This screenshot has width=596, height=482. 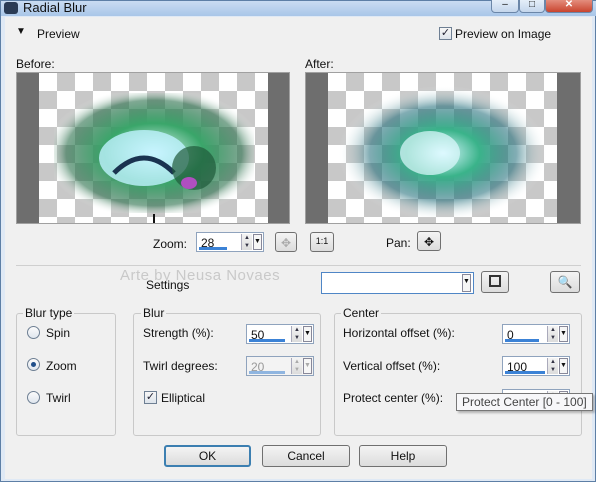 I want to click on vertical-dropdown-icon: ▼, so click(x=563, y=366).